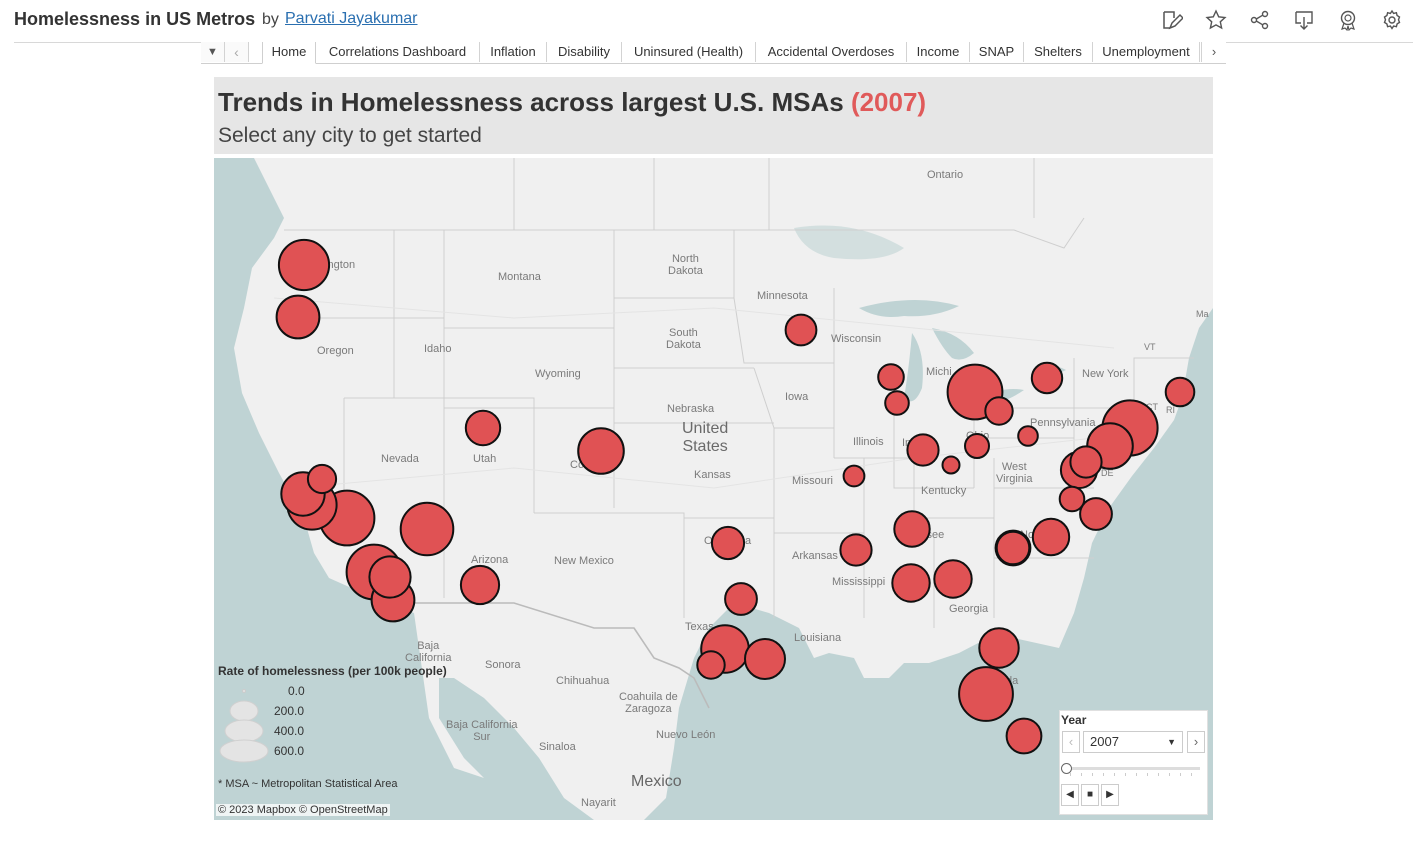 The image size is (1417, 847). I want to click on city-bubble-milwaukee, so click(891, 377).